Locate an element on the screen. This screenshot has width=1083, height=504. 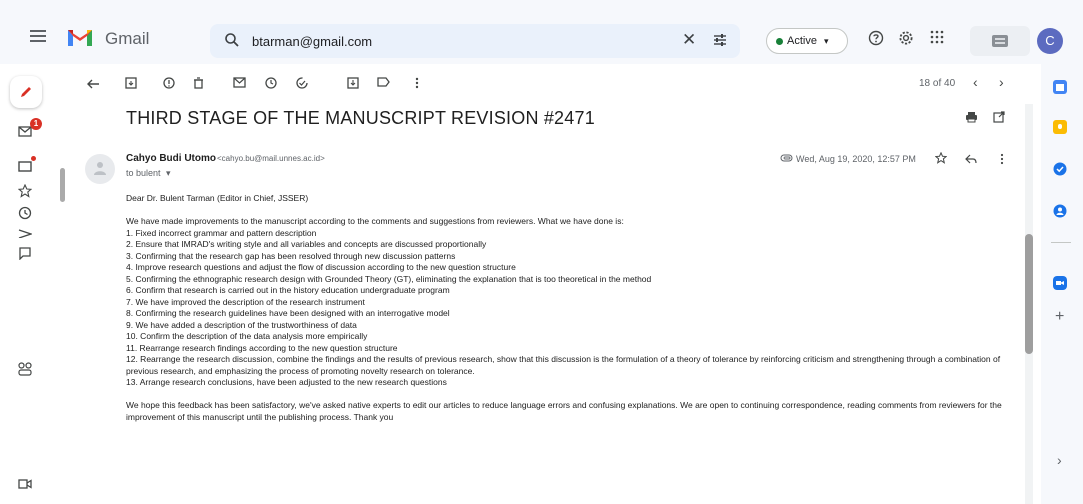
meet-video-icon is located at coordinates (25, 484).